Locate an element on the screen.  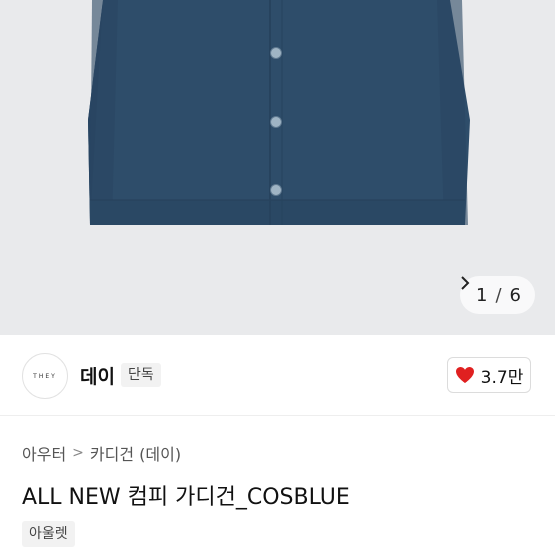
brand-logo: THEY is located at coordinates (45, 376).